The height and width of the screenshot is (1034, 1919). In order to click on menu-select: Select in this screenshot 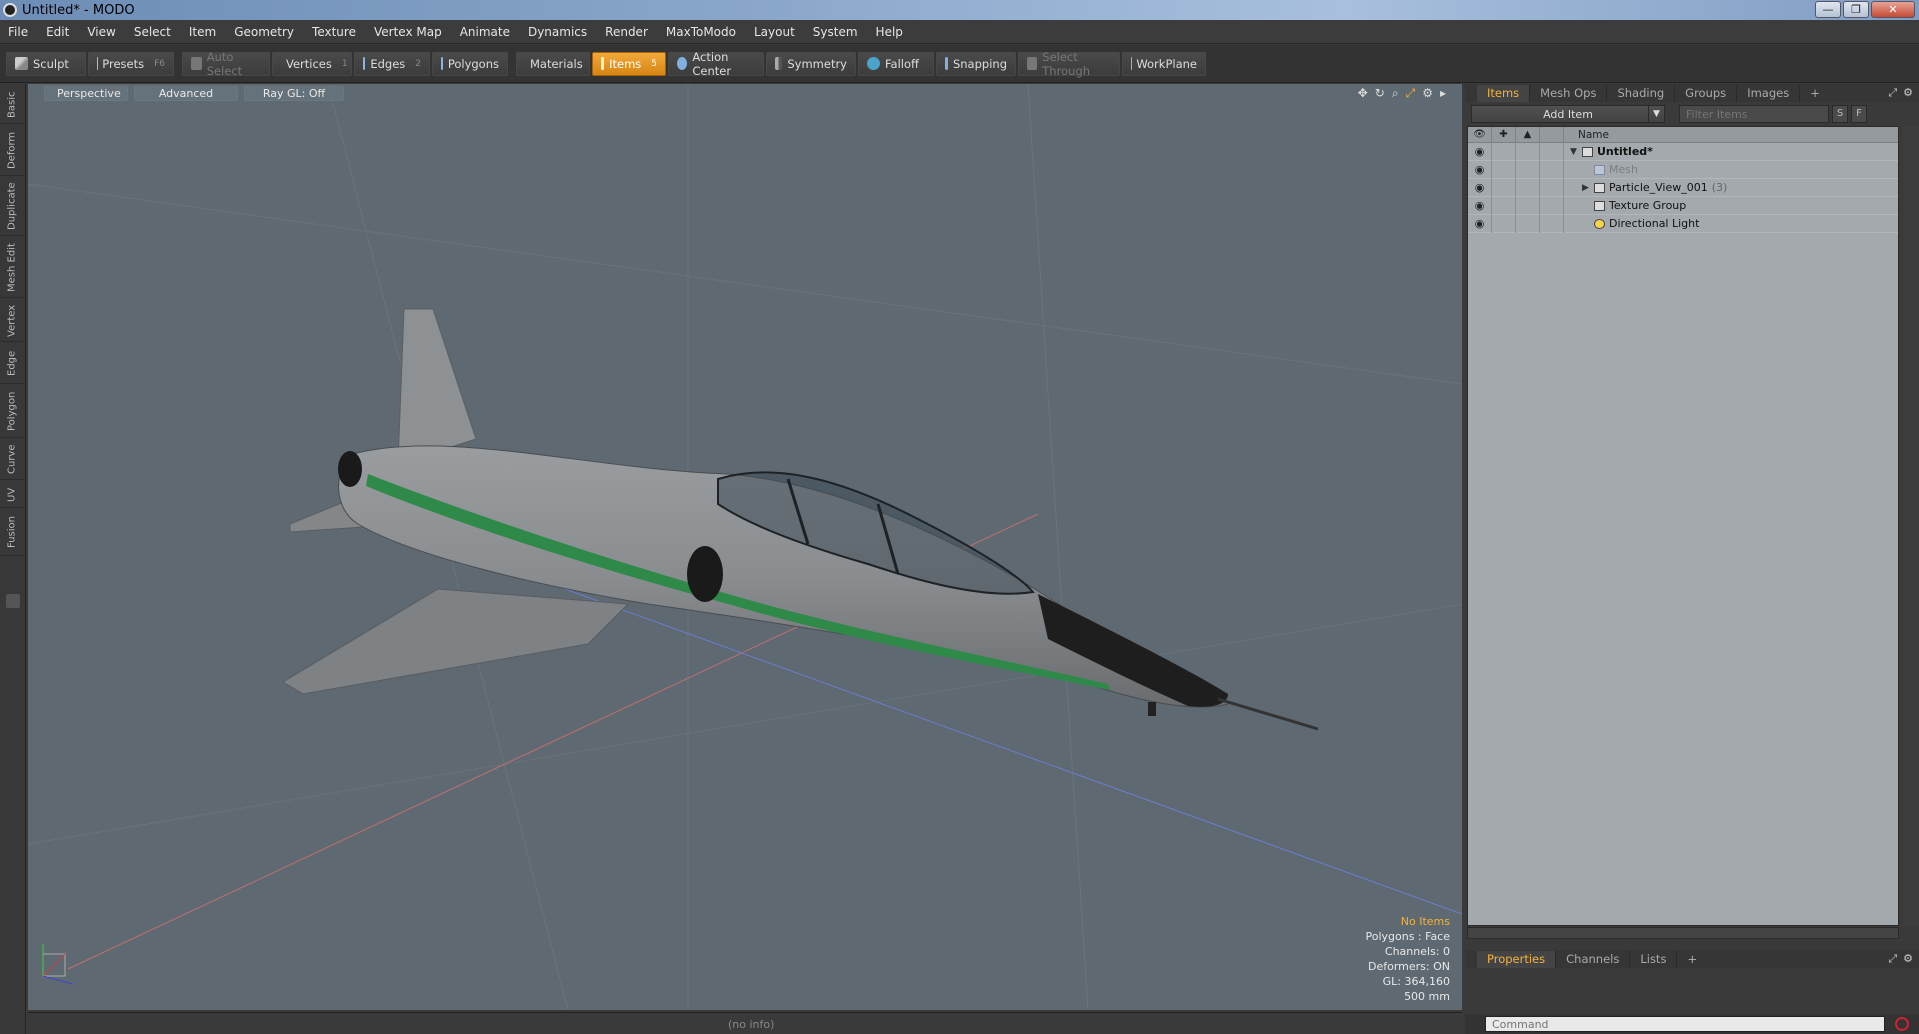, I will do `click(152, 32)`.